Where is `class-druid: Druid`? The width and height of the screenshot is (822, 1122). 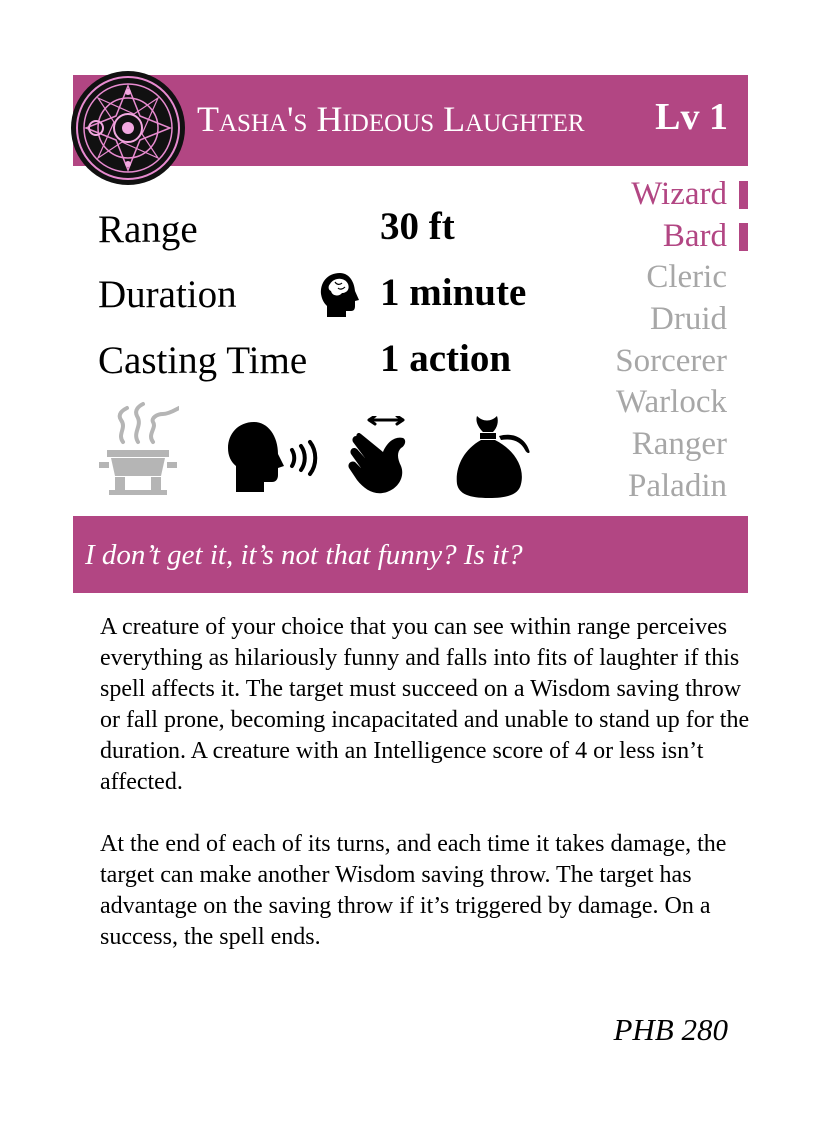 class-druid: Druid is located at coordinates (688, 319).